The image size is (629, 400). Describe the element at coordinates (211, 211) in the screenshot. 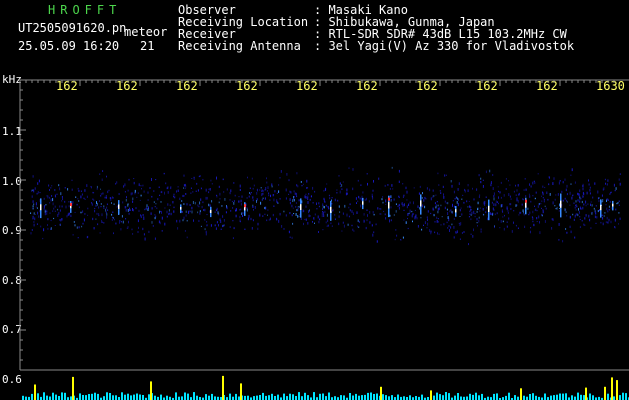

I see `meteor-core` at that location.